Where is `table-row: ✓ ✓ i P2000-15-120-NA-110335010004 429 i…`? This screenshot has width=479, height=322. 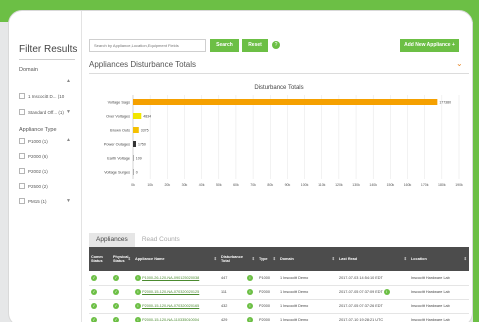 table-row: ✓ ✓ i P2000-15-120-NA-110335010004 429 i… is located at coordinates (279, 317).